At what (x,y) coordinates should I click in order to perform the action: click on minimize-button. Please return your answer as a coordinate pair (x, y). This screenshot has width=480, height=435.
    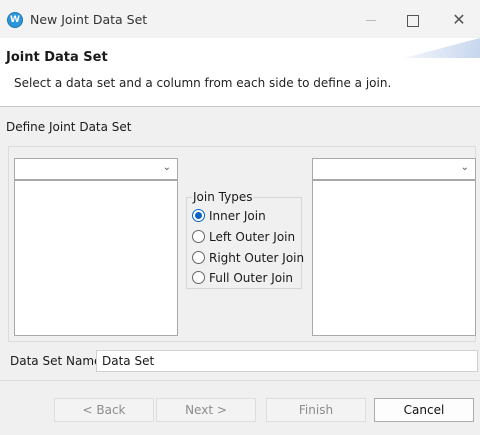
    Looking at the image, I should click on (371, 20).